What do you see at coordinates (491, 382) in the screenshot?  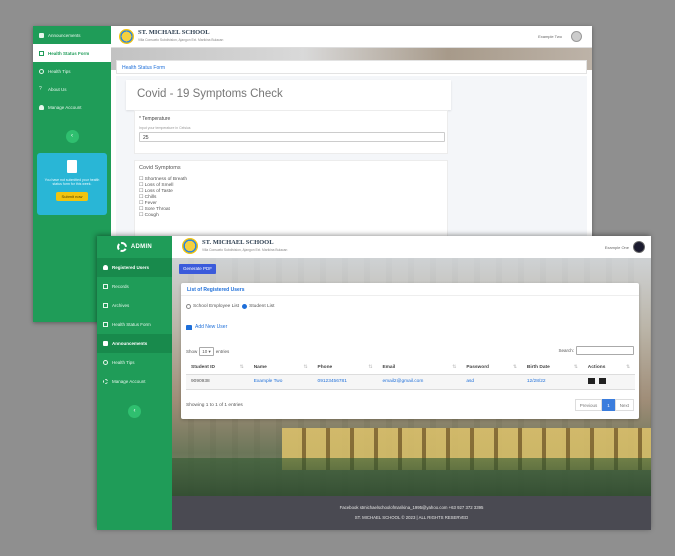 I see `password-cell: asd` at bounding box center [491, 382].